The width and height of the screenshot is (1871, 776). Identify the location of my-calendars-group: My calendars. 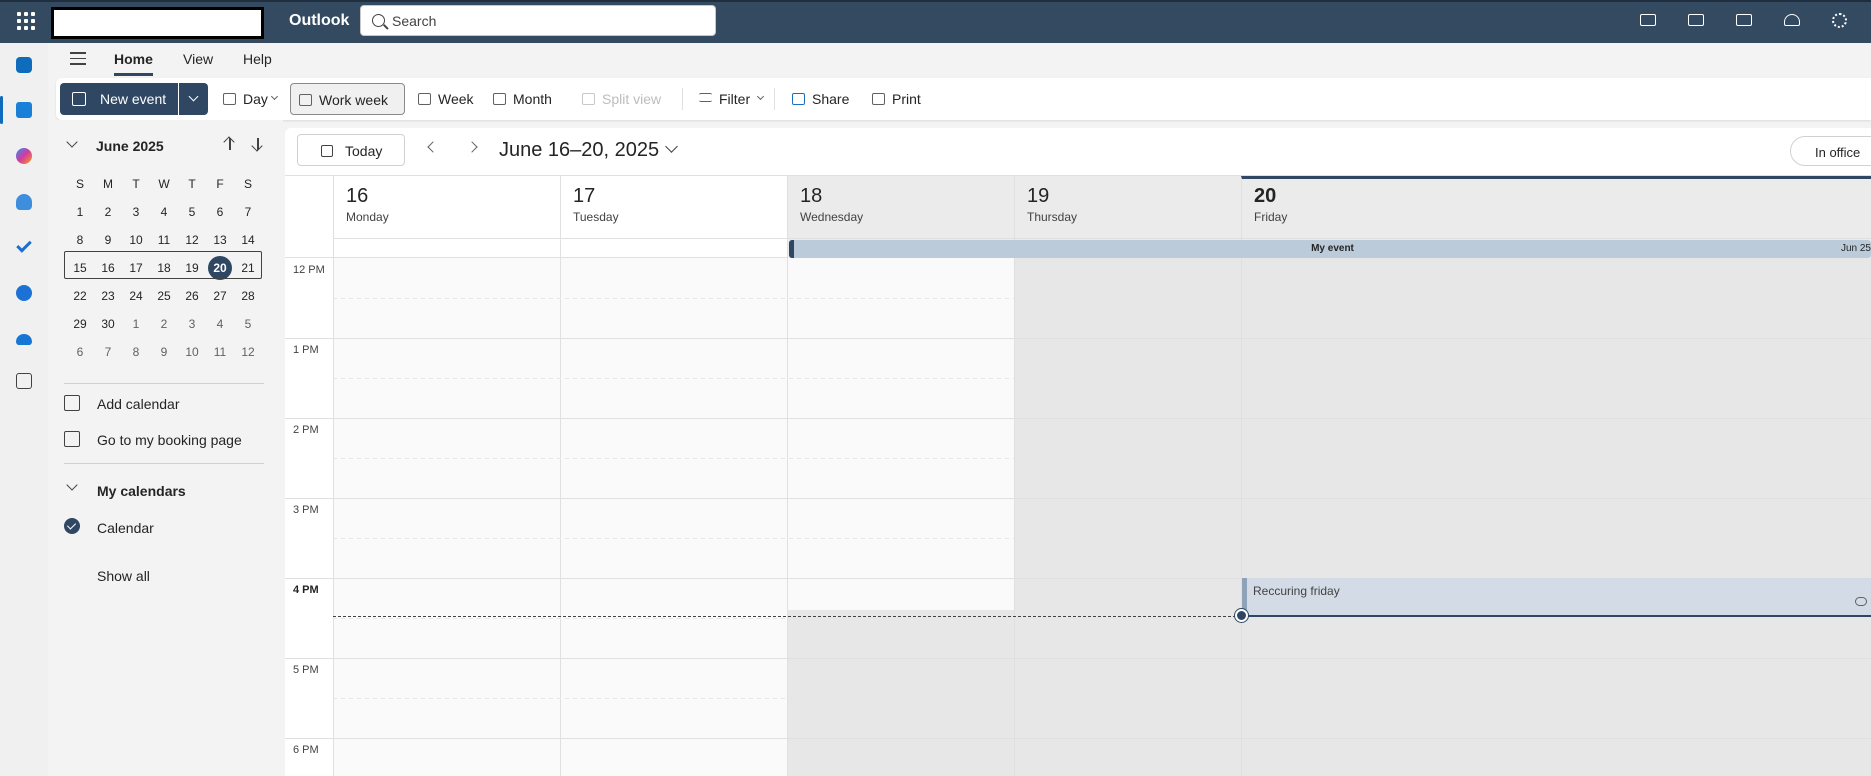
(169, 490).